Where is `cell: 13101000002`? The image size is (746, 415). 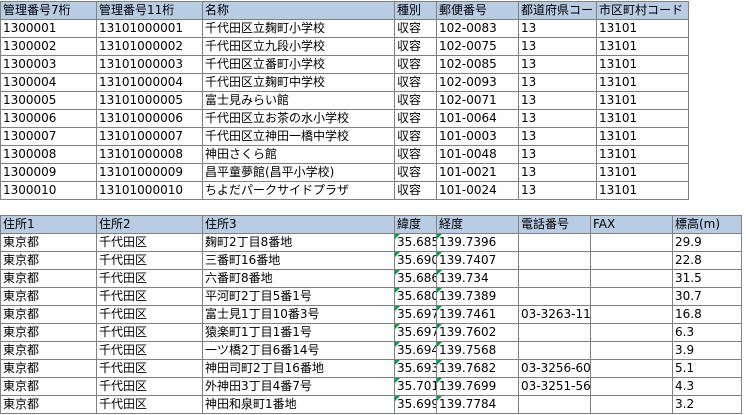 cell: 13101000002 is located at coordinates (149, 46).